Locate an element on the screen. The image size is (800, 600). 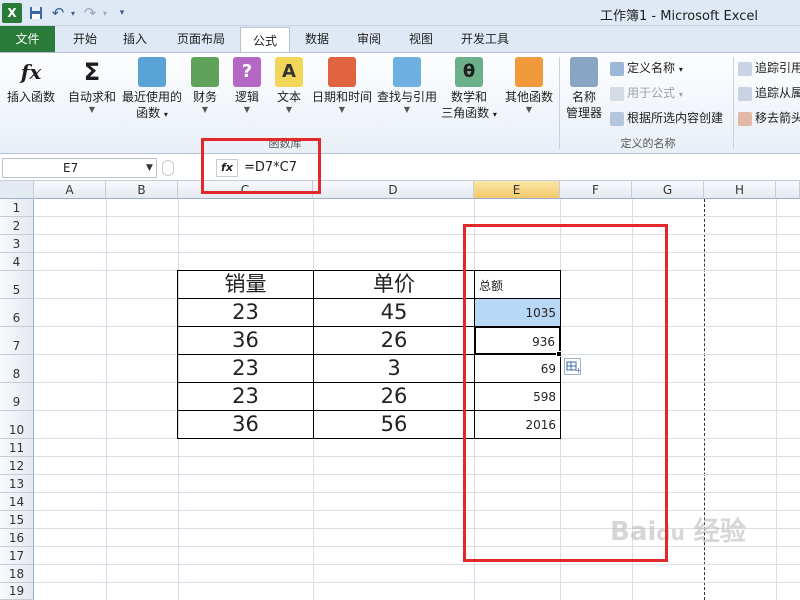
tab-file: 文件 is located at coordinates (27, 39).